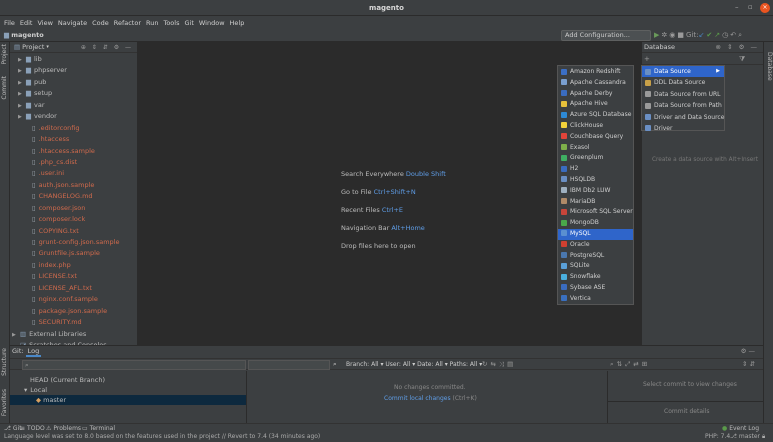 The image size is (773, 442). I want to click on tree-item: ▶ ▆ vendor, so click(73, 116).